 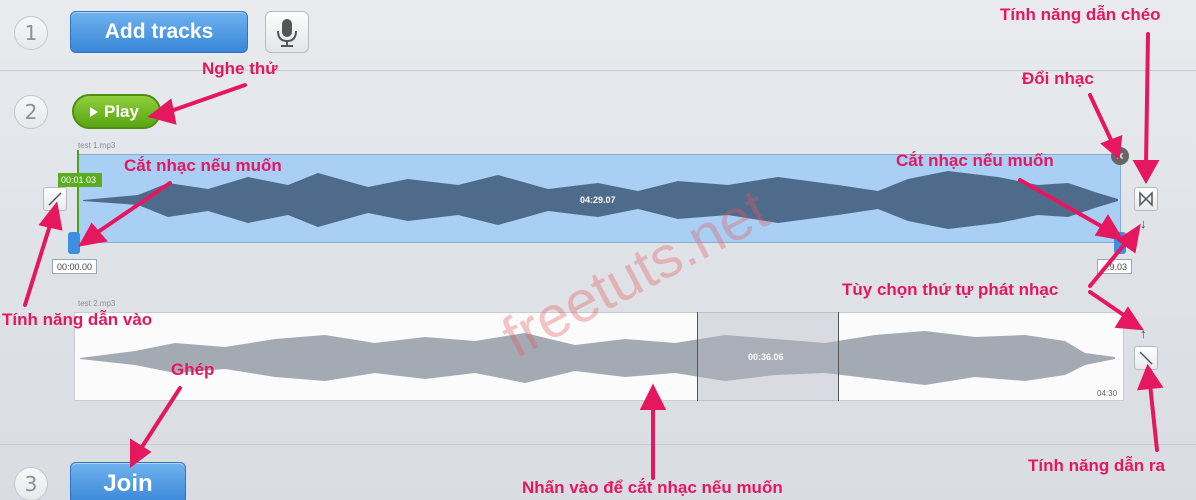 What do you see at coordinates (950, 289) in the screenshot?
I see `annotation-tuy-chon: Tùy chọn thứ tự phát nhạc` at bounding box center [950, 289].